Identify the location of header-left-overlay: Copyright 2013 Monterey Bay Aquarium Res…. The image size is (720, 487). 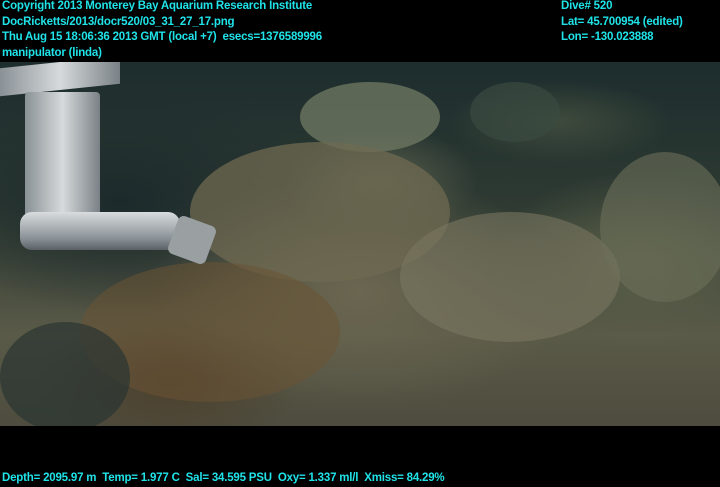
(162, 30).